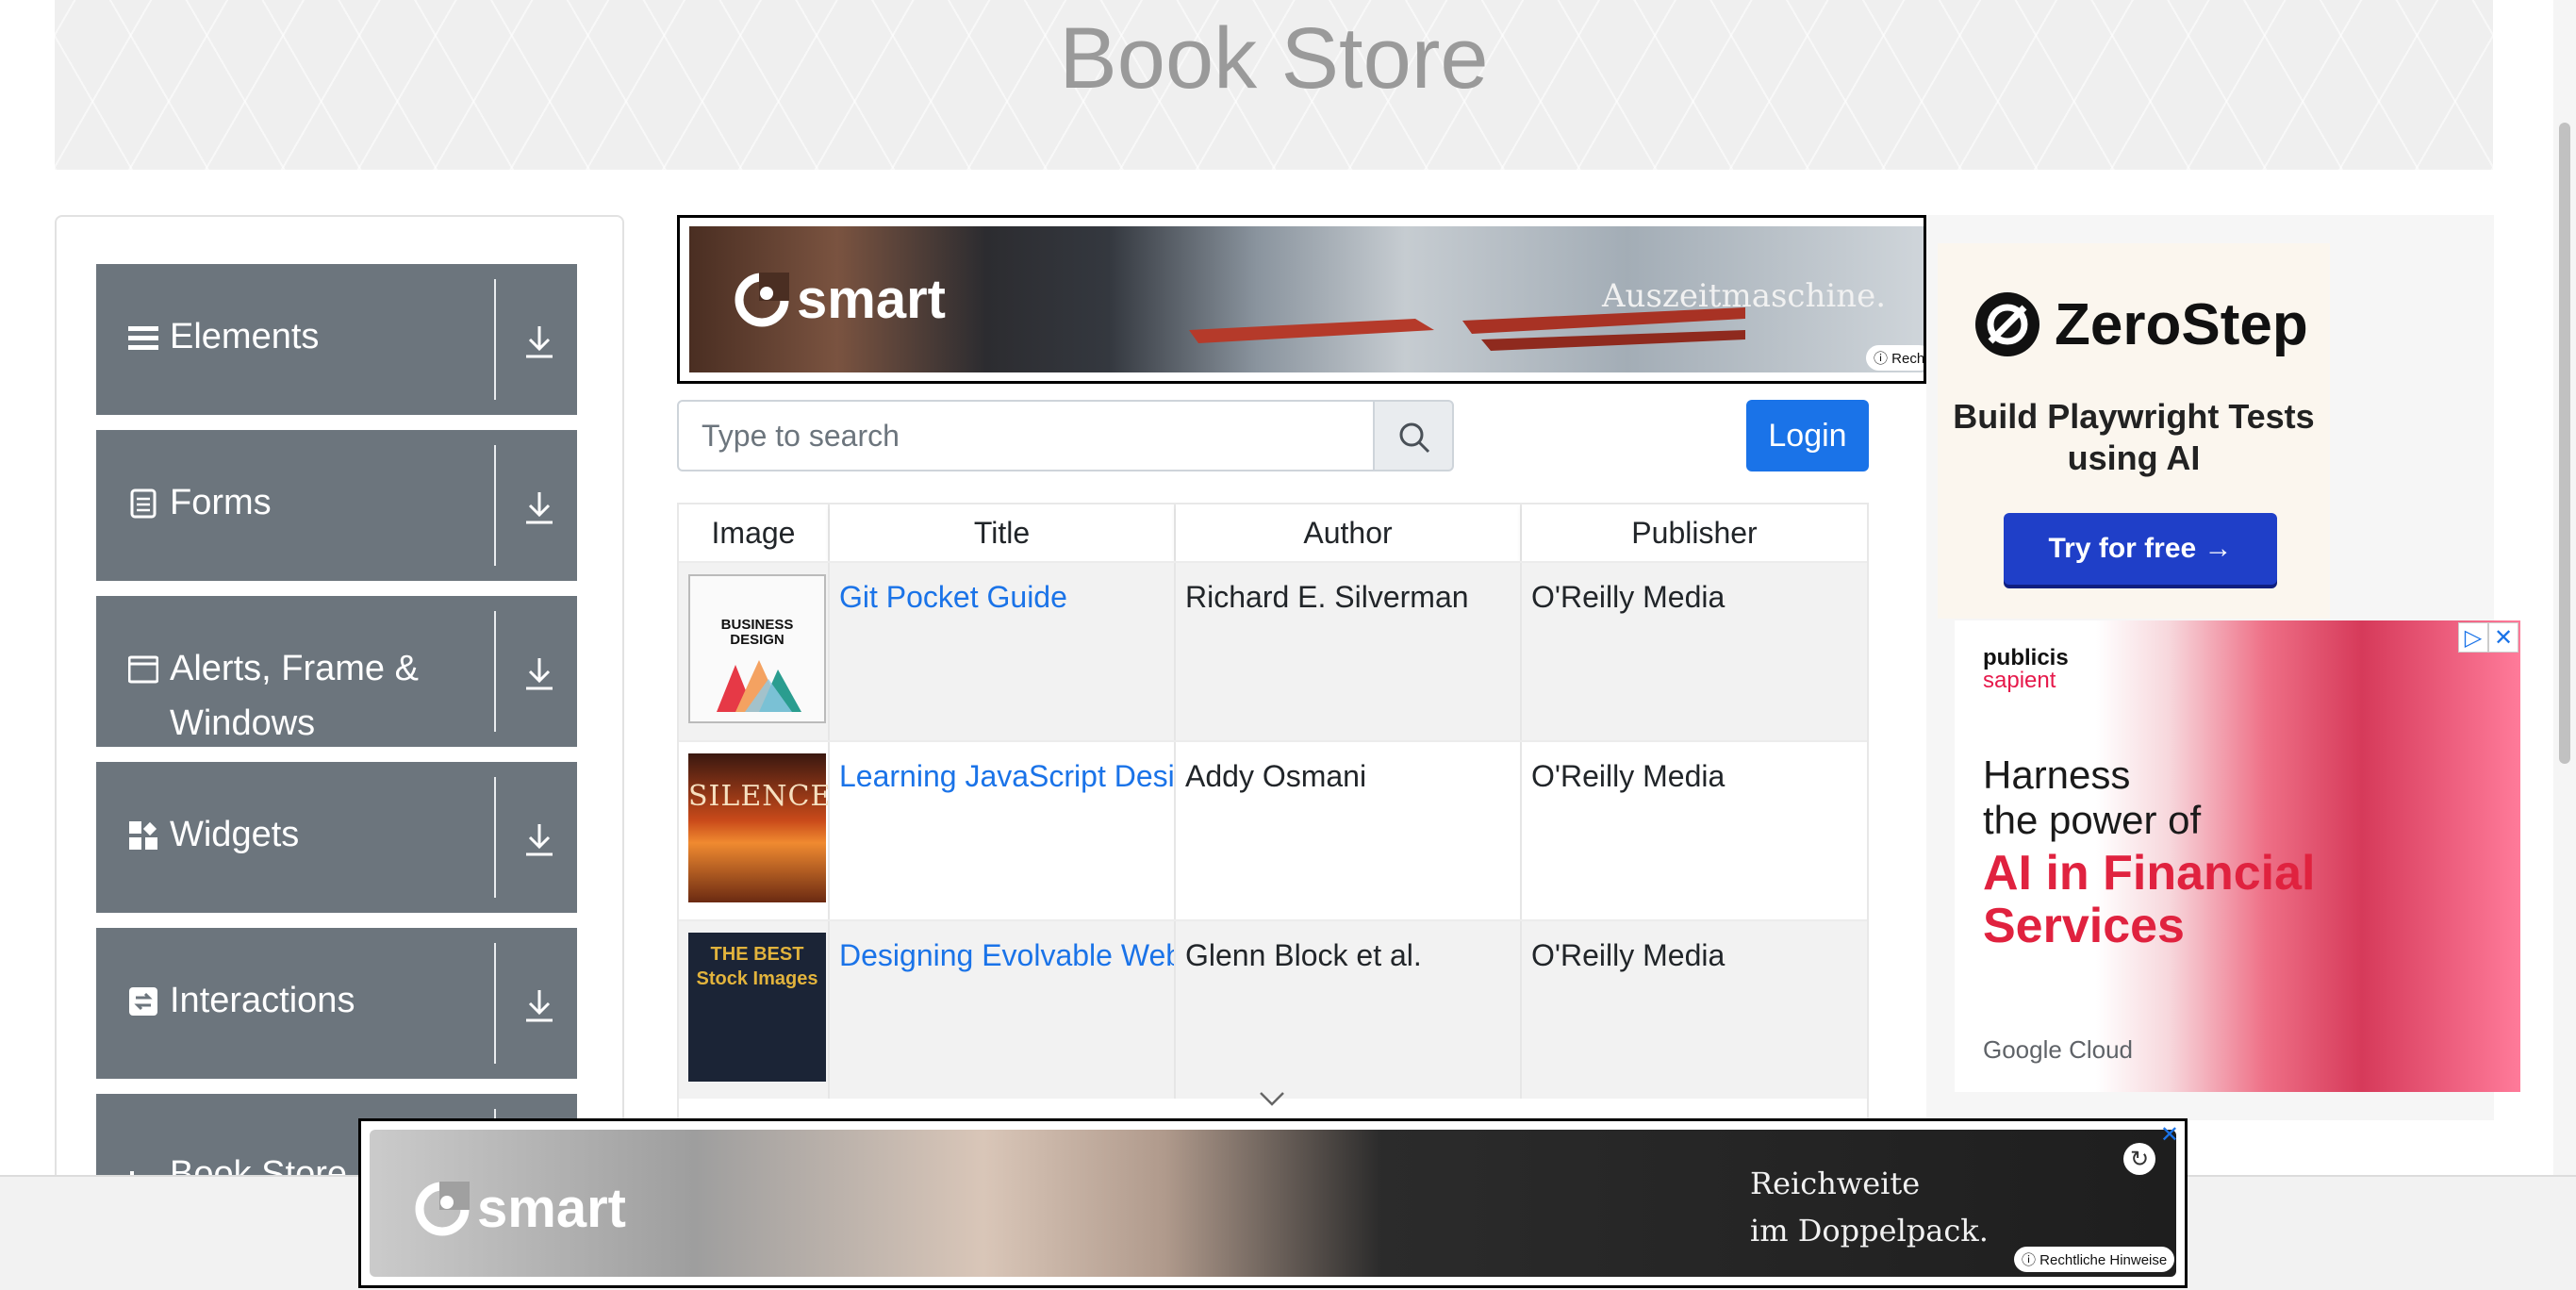 This screenshot has width=2576, height=1290. I want to click on publicis-logo: publicis sapient, so click(2026, 669).